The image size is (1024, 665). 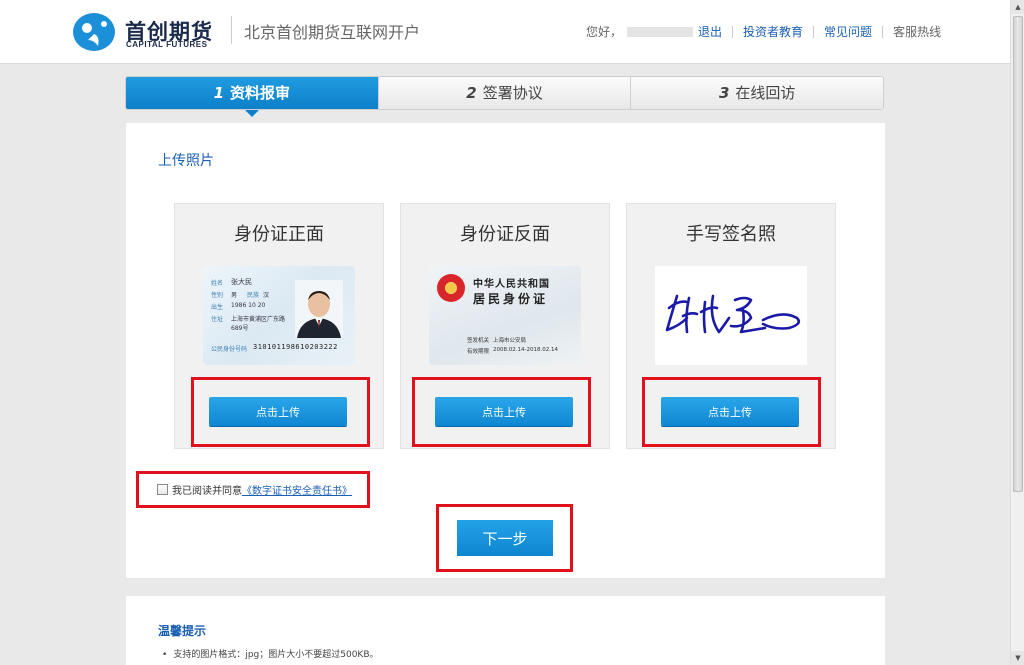 What do you see at coordinates (512, 93) in the screenshot?
I see `step-label: 签署协议` at bounding box center [512, 93].